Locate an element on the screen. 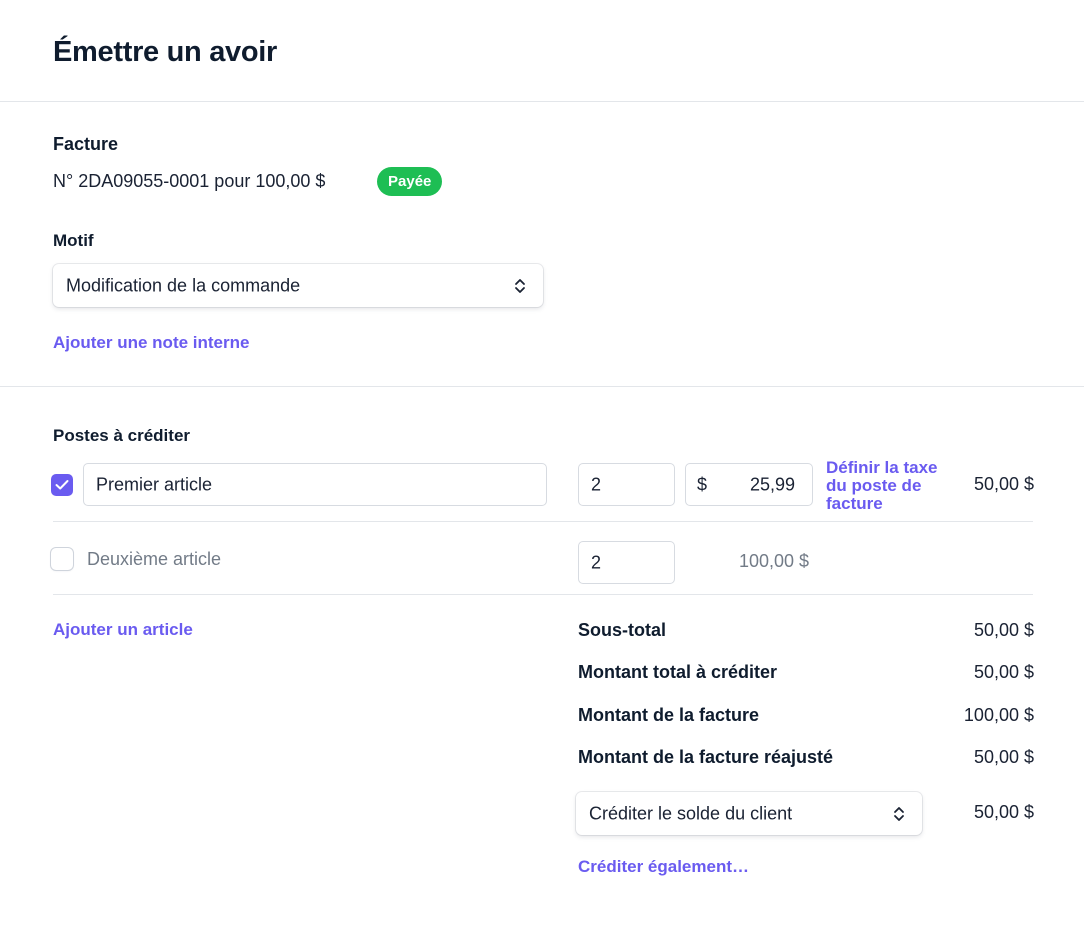 Image resolution: width=1084 pixels, height=928 pixels. subtotal-label: Sous-total is located at coordinates (622, 630).